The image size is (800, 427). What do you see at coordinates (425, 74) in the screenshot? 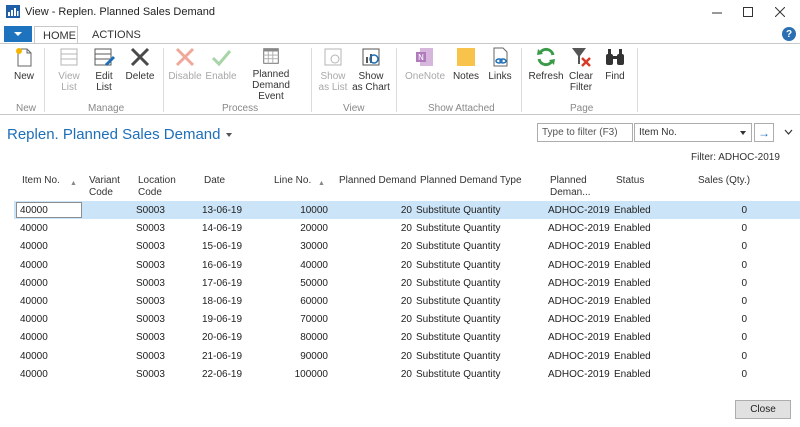
I see `onenote-button: N OneNote` at bounding box center [425, 74].